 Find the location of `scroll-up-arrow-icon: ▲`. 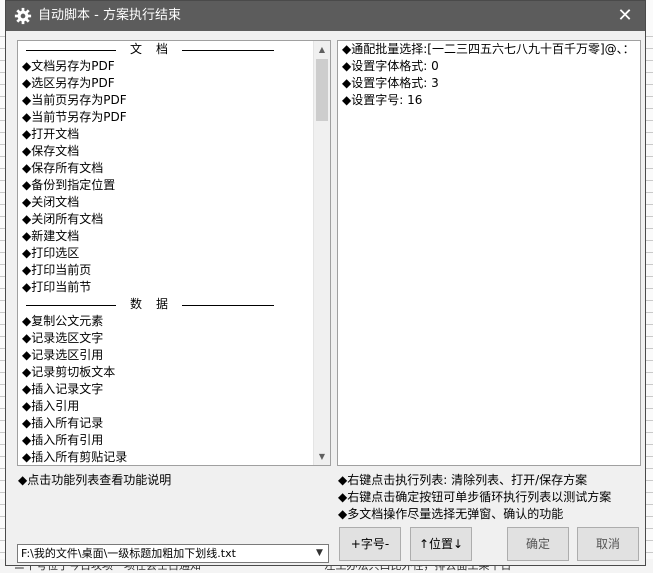

scroll-up-arrow-icon: ▲ is located at coordinates (322, 49).